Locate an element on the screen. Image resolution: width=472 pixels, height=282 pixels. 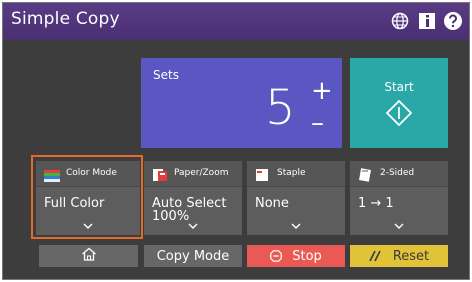
paper-zoom-label: Paper/Zoom is located at coordinates (201, 173).